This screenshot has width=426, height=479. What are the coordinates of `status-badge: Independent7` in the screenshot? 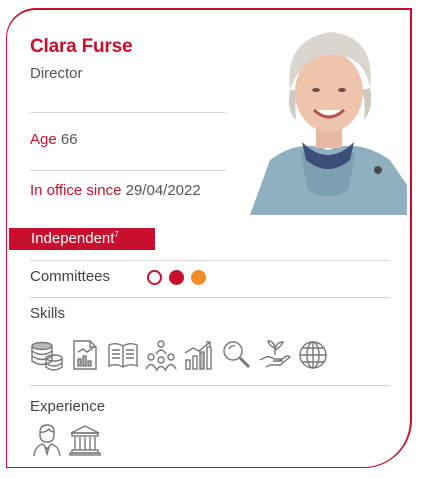 It's located at (82, 239).